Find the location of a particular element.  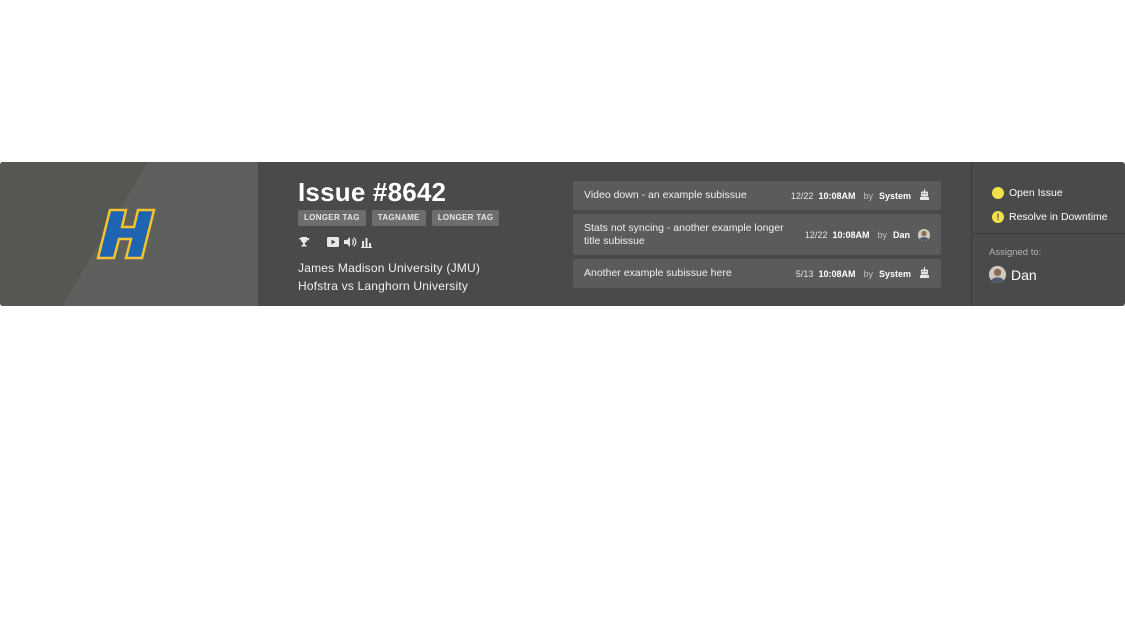

volume-icon is located at coordinates (350, 242).